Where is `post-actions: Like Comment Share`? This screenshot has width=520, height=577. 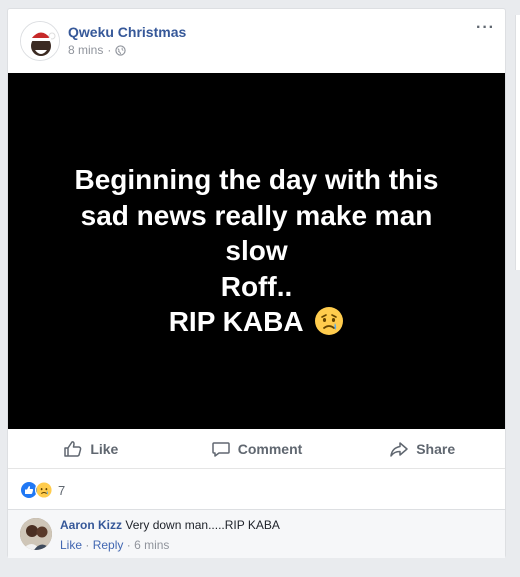
post-actions: Like Comment Share is located at coordinates (256, 449).